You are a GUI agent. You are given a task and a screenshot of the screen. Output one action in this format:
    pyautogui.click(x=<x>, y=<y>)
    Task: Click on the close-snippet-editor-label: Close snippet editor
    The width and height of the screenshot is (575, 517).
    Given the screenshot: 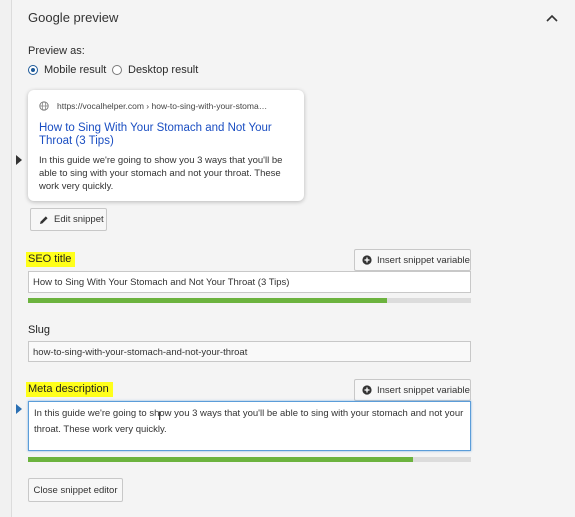 What is the action you would take?
    pyautogui.click(x=75, y=490)
    